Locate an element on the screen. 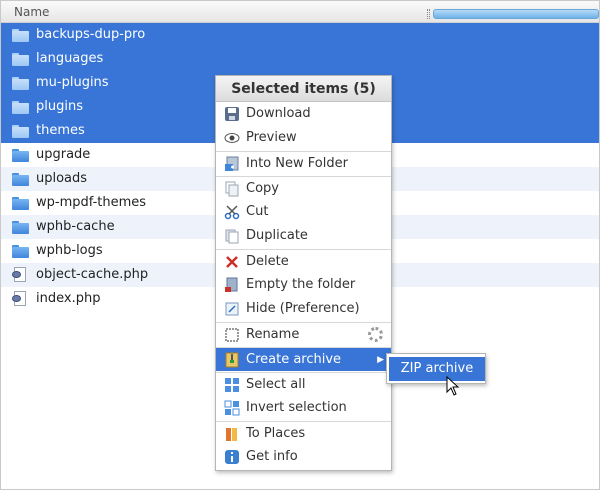  file-name: plugins is located at coordinates (59, 106).